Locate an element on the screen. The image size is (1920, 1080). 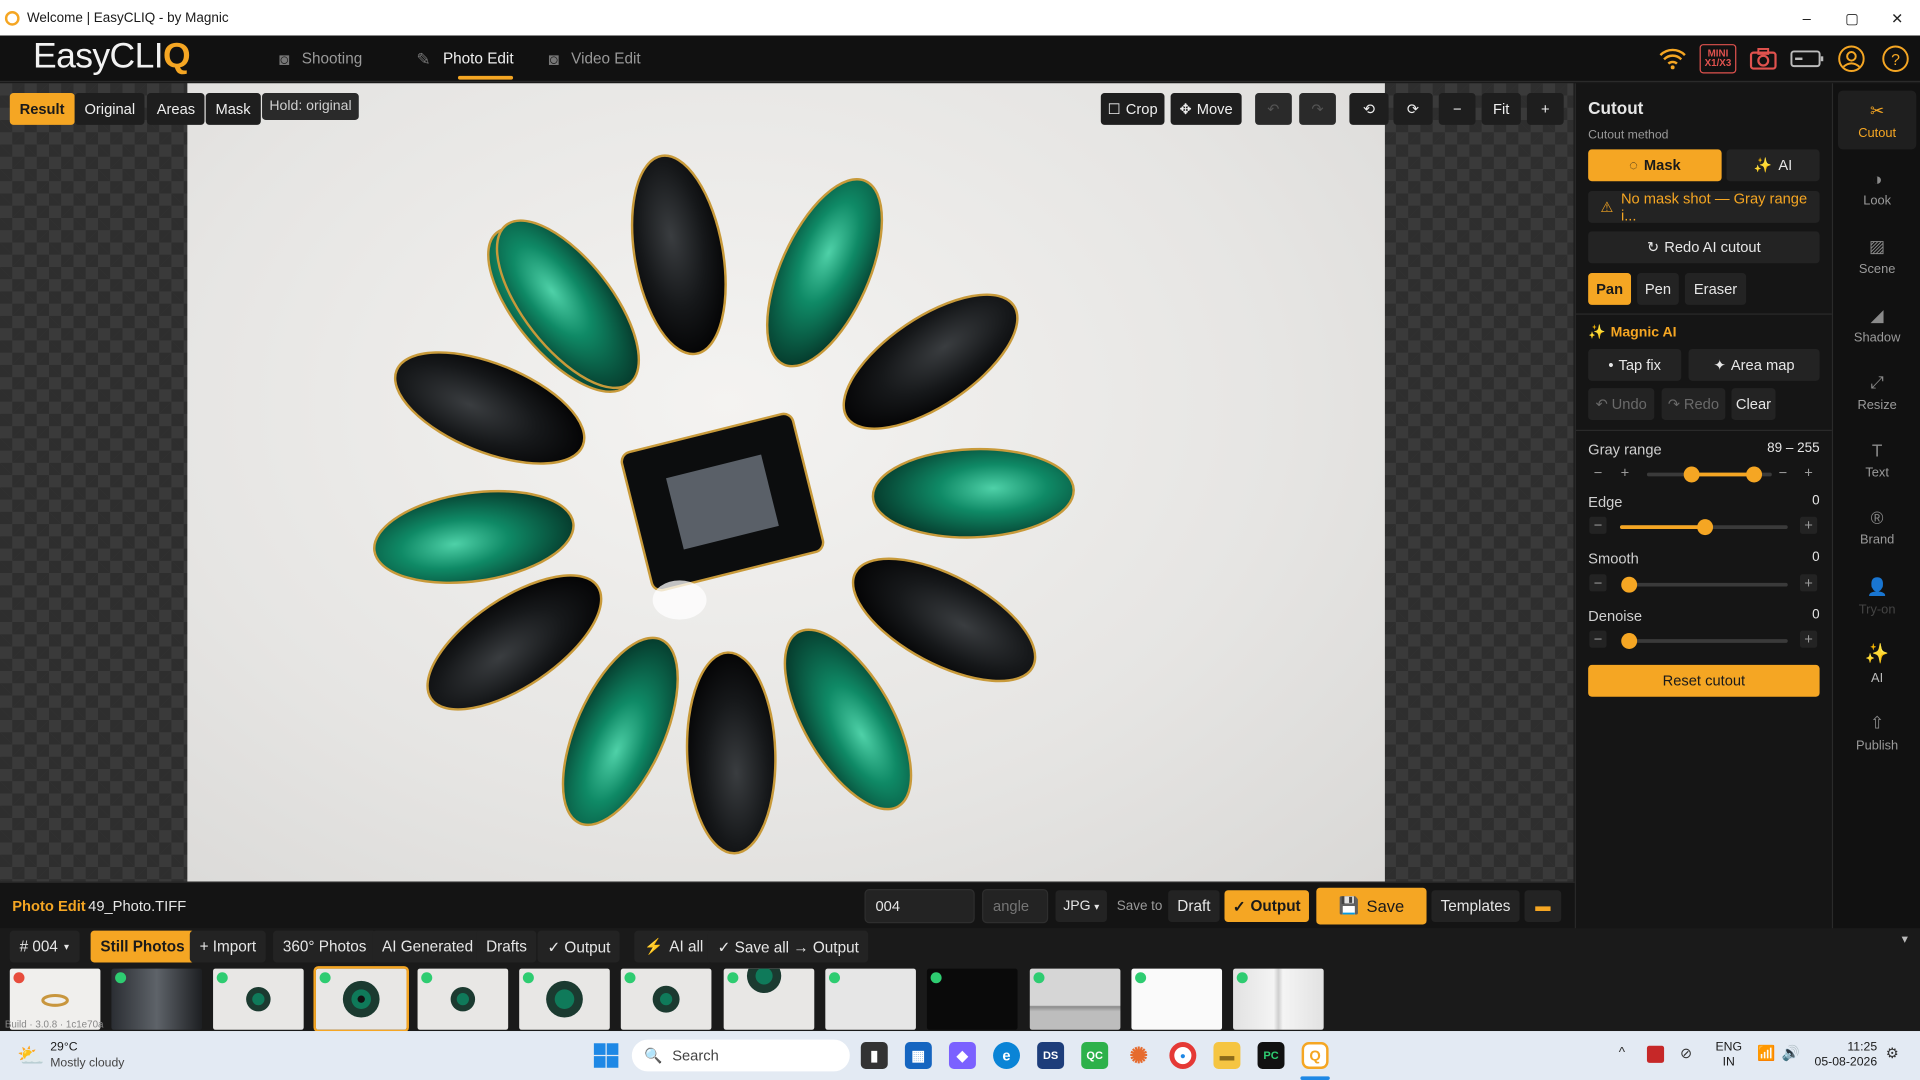
redo-button: ↷ is located at coordinates (1317, 109).